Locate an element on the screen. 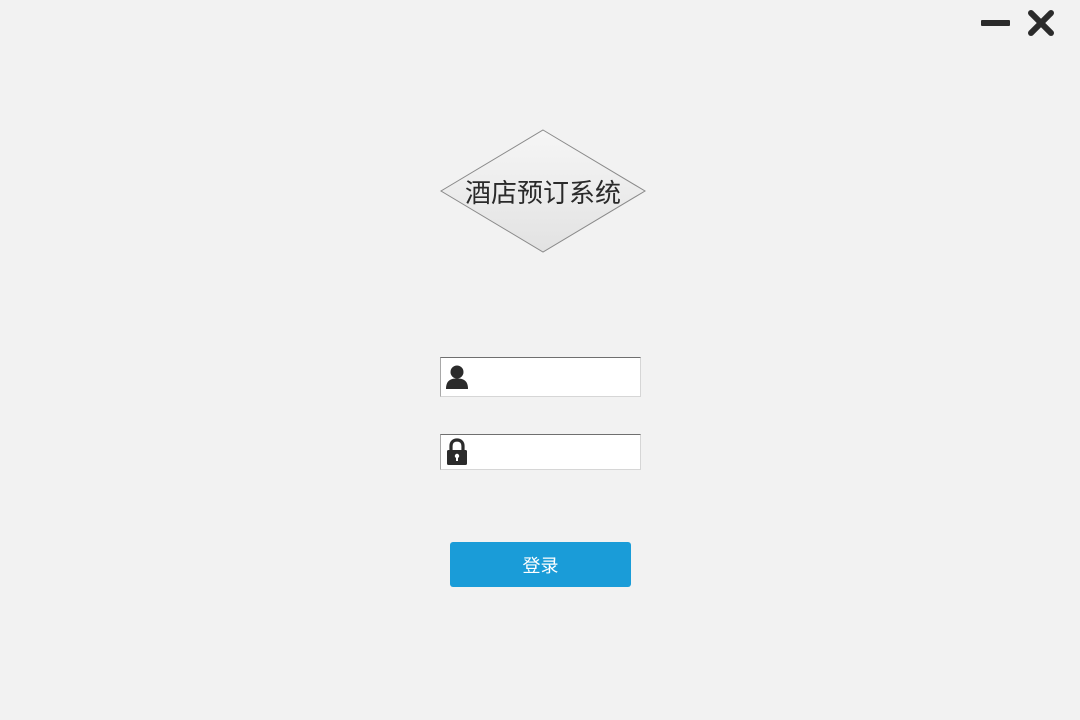 This screenshot has width=1080, height=720. window-controls is located at coordinates (1018, 23).